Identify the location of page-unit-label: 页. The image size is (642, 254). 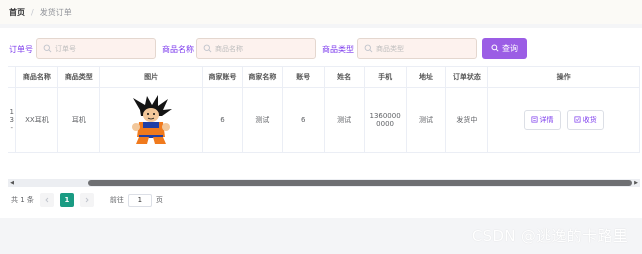
(159, 200).